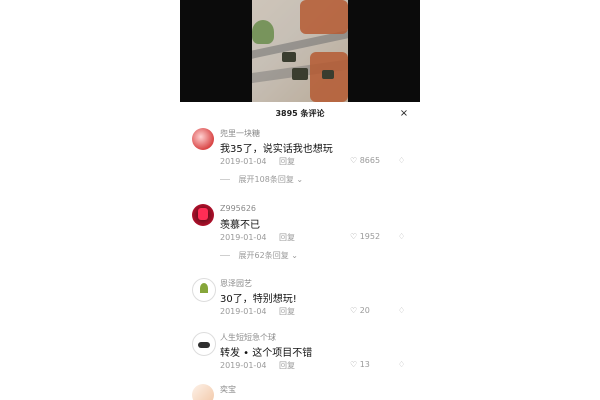 This screenshot has width=600, height=400. What do you see at coordinates (263, 32) in the screenshot?
I see `terrain-green` at bounding box center [263, 32].